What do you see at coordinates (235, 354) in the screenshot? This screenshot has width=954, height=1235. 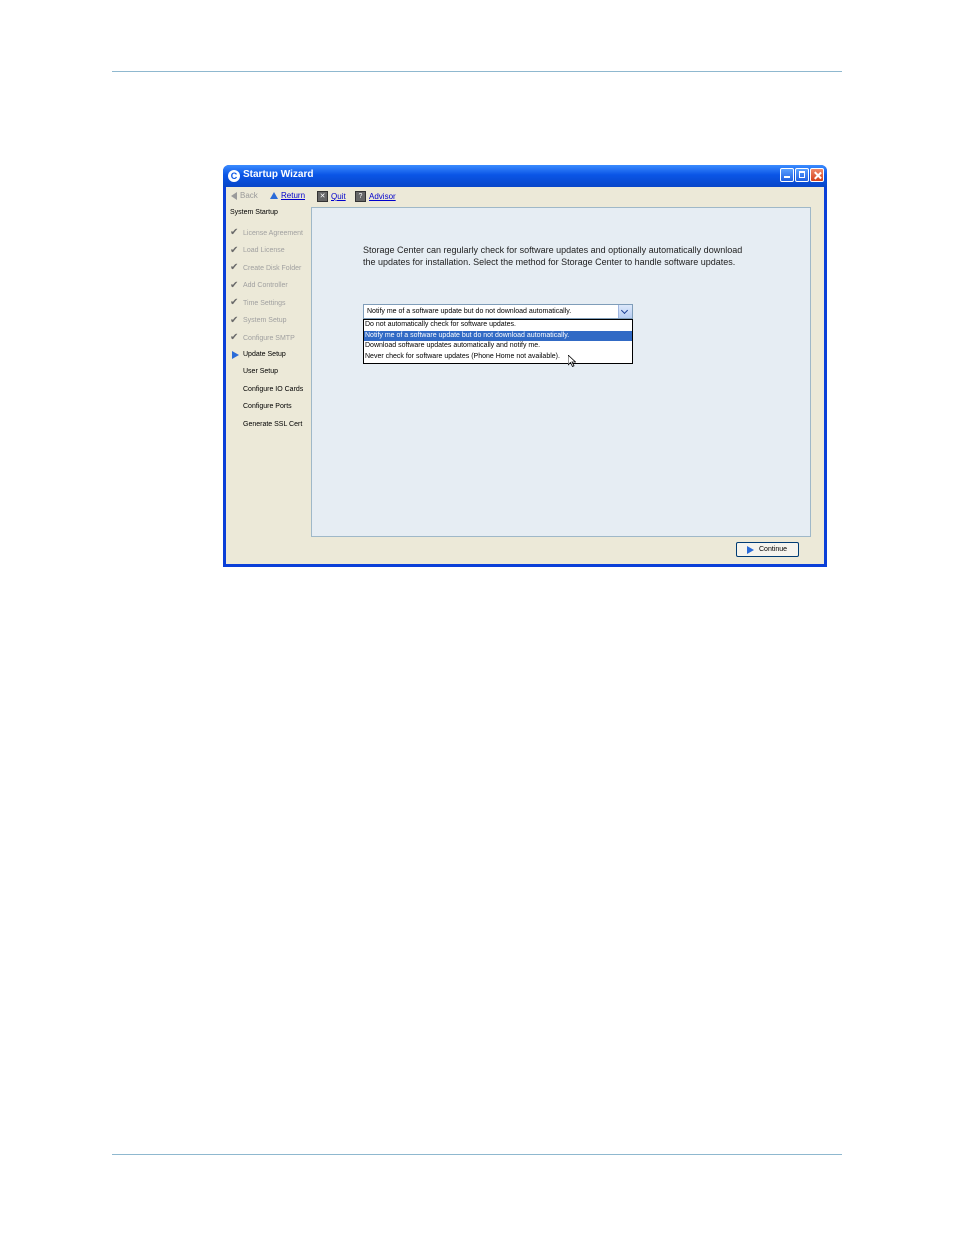 I see `current-step-arrow-icon` at bounding box center [235, 354].